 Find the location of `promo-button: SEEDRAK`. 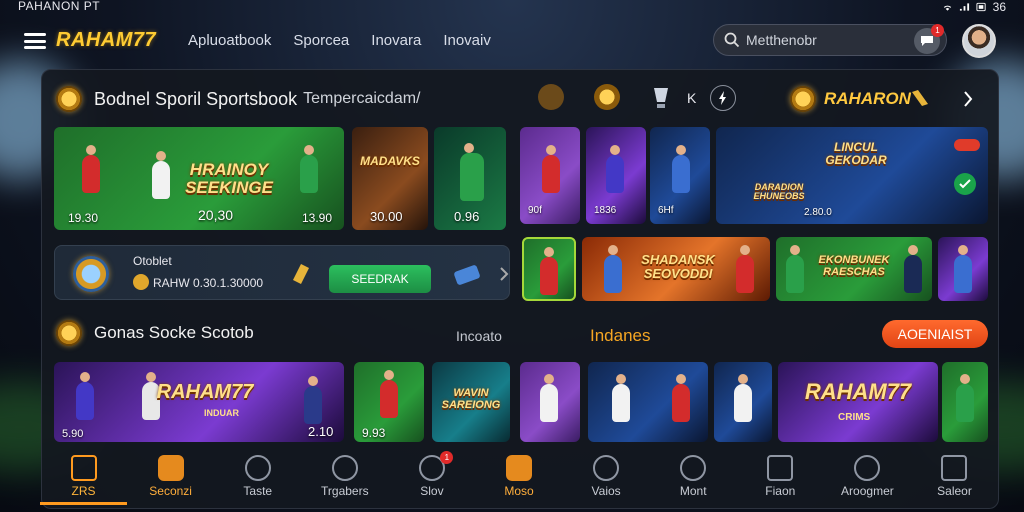

promo-button: SEEDRAK is located at coordinates (380, 279).